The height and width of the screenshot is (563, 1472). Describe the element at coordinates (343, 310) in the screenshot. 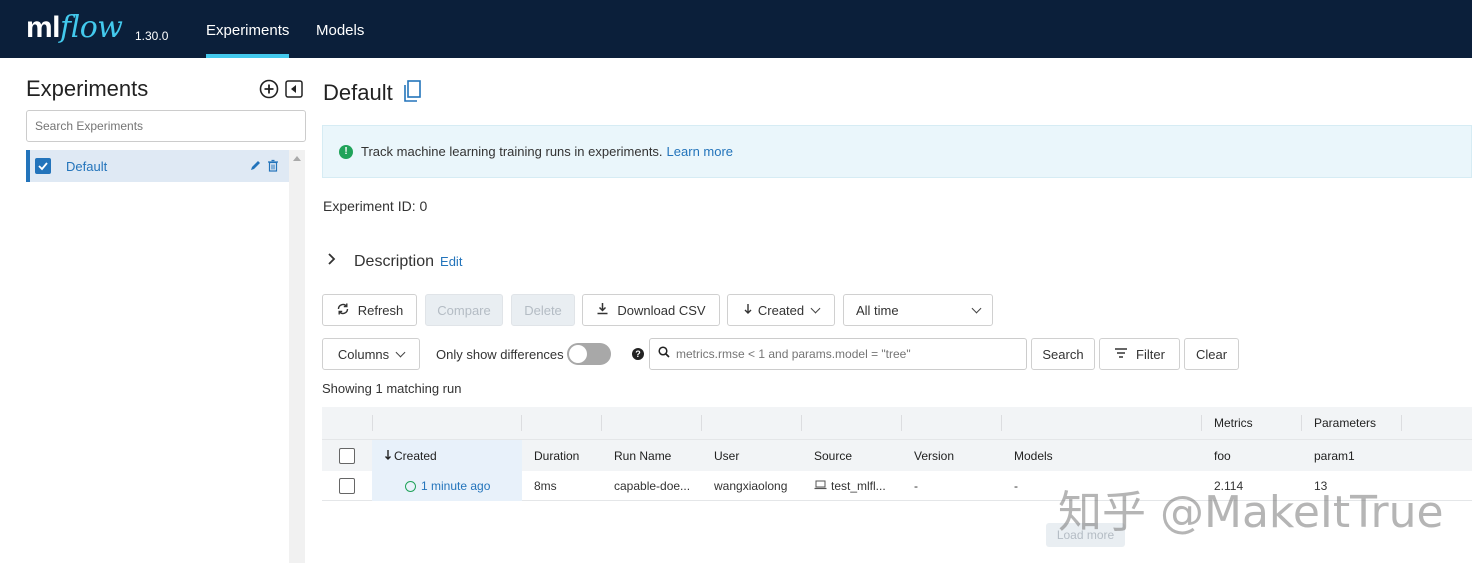

I see `refresh-icon` at that location.